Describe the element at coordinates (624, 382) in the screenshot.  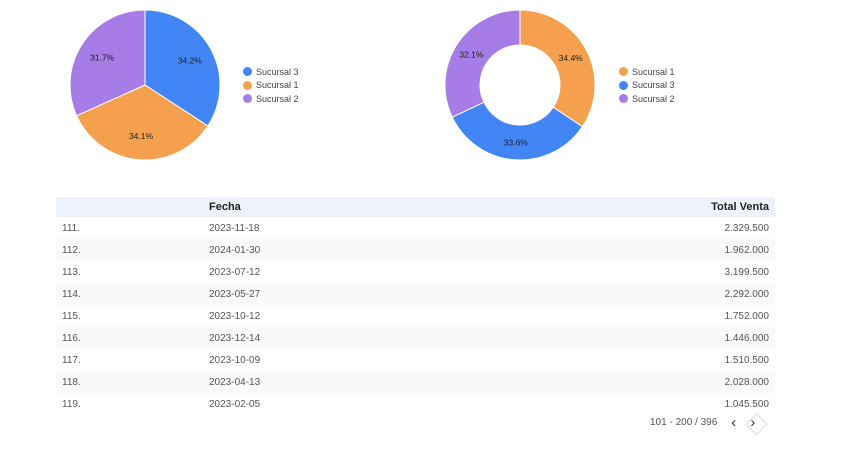
I see `total-venta-cell: 2.028.000` at that location.